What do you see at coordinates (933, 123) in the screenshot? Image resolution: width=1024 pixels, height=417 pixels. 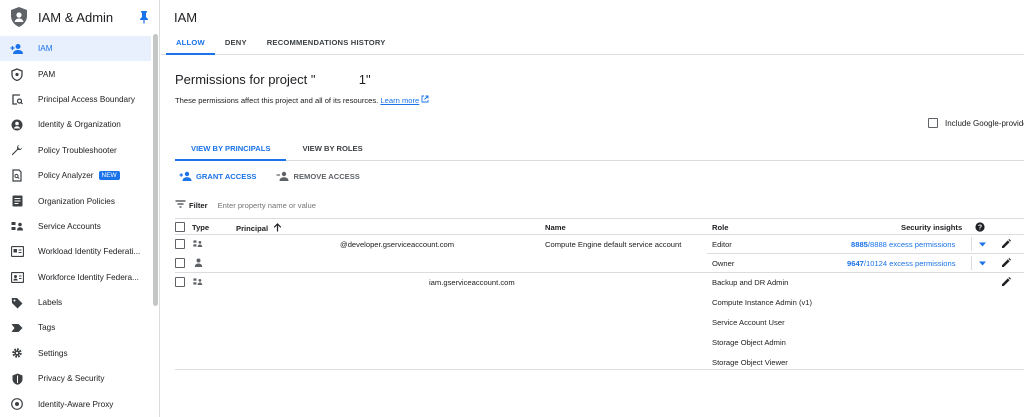 I see `include-google-checkbox` at bounding box center [933, 123].